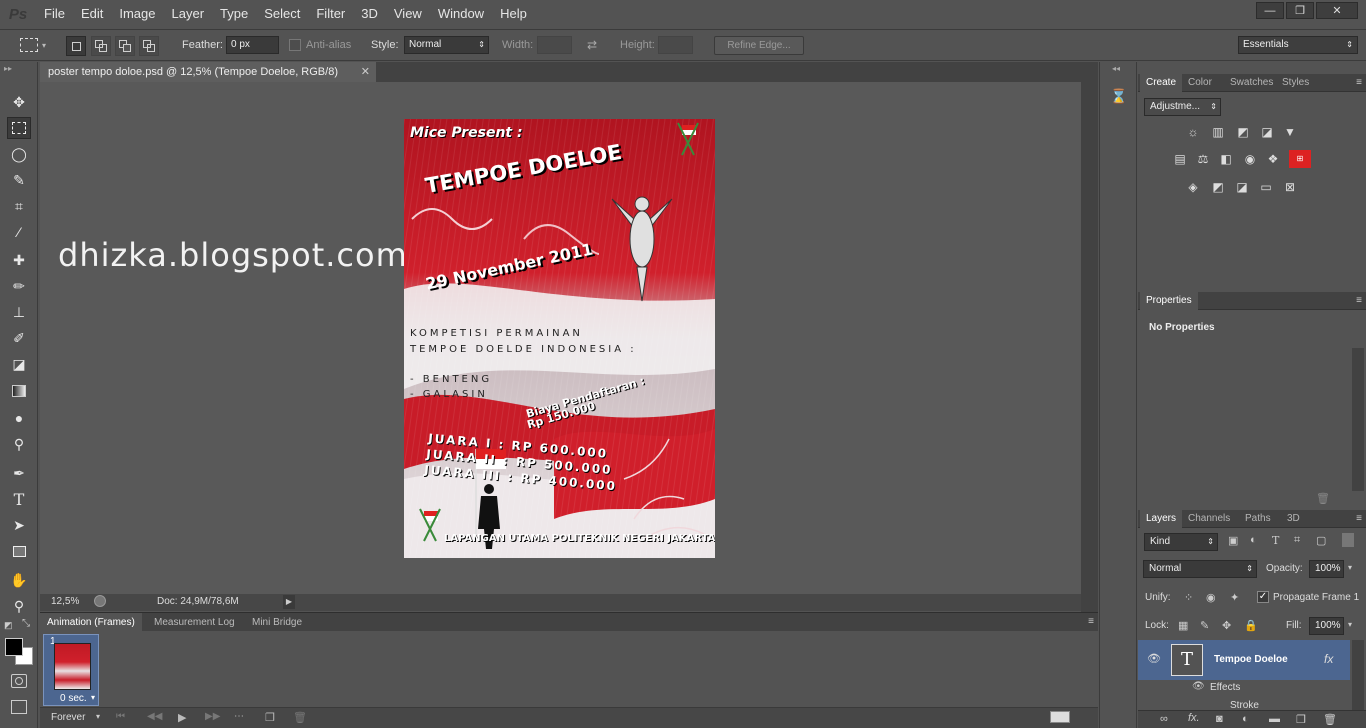 The width and height of the screenshot is (1366, 728). Describe the element at coordinates (1358, 419) in the screenshot. I see `properties-scrollbar` at that location.